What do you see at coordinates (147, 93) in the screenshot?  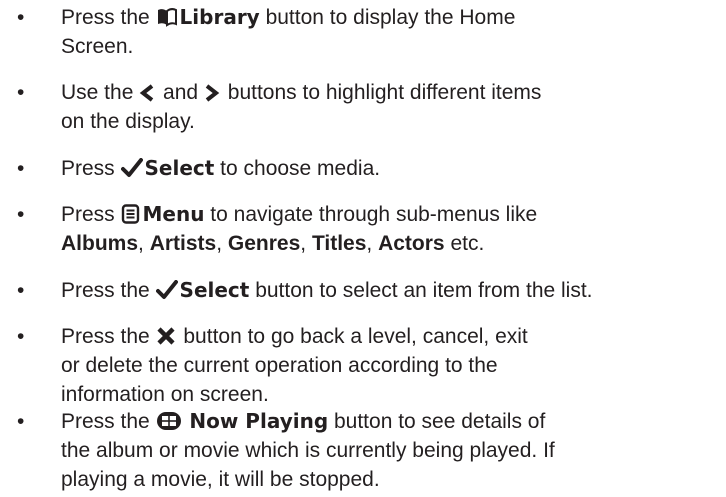 I see `chevron-left-icon` at bounding box center [147, 93].